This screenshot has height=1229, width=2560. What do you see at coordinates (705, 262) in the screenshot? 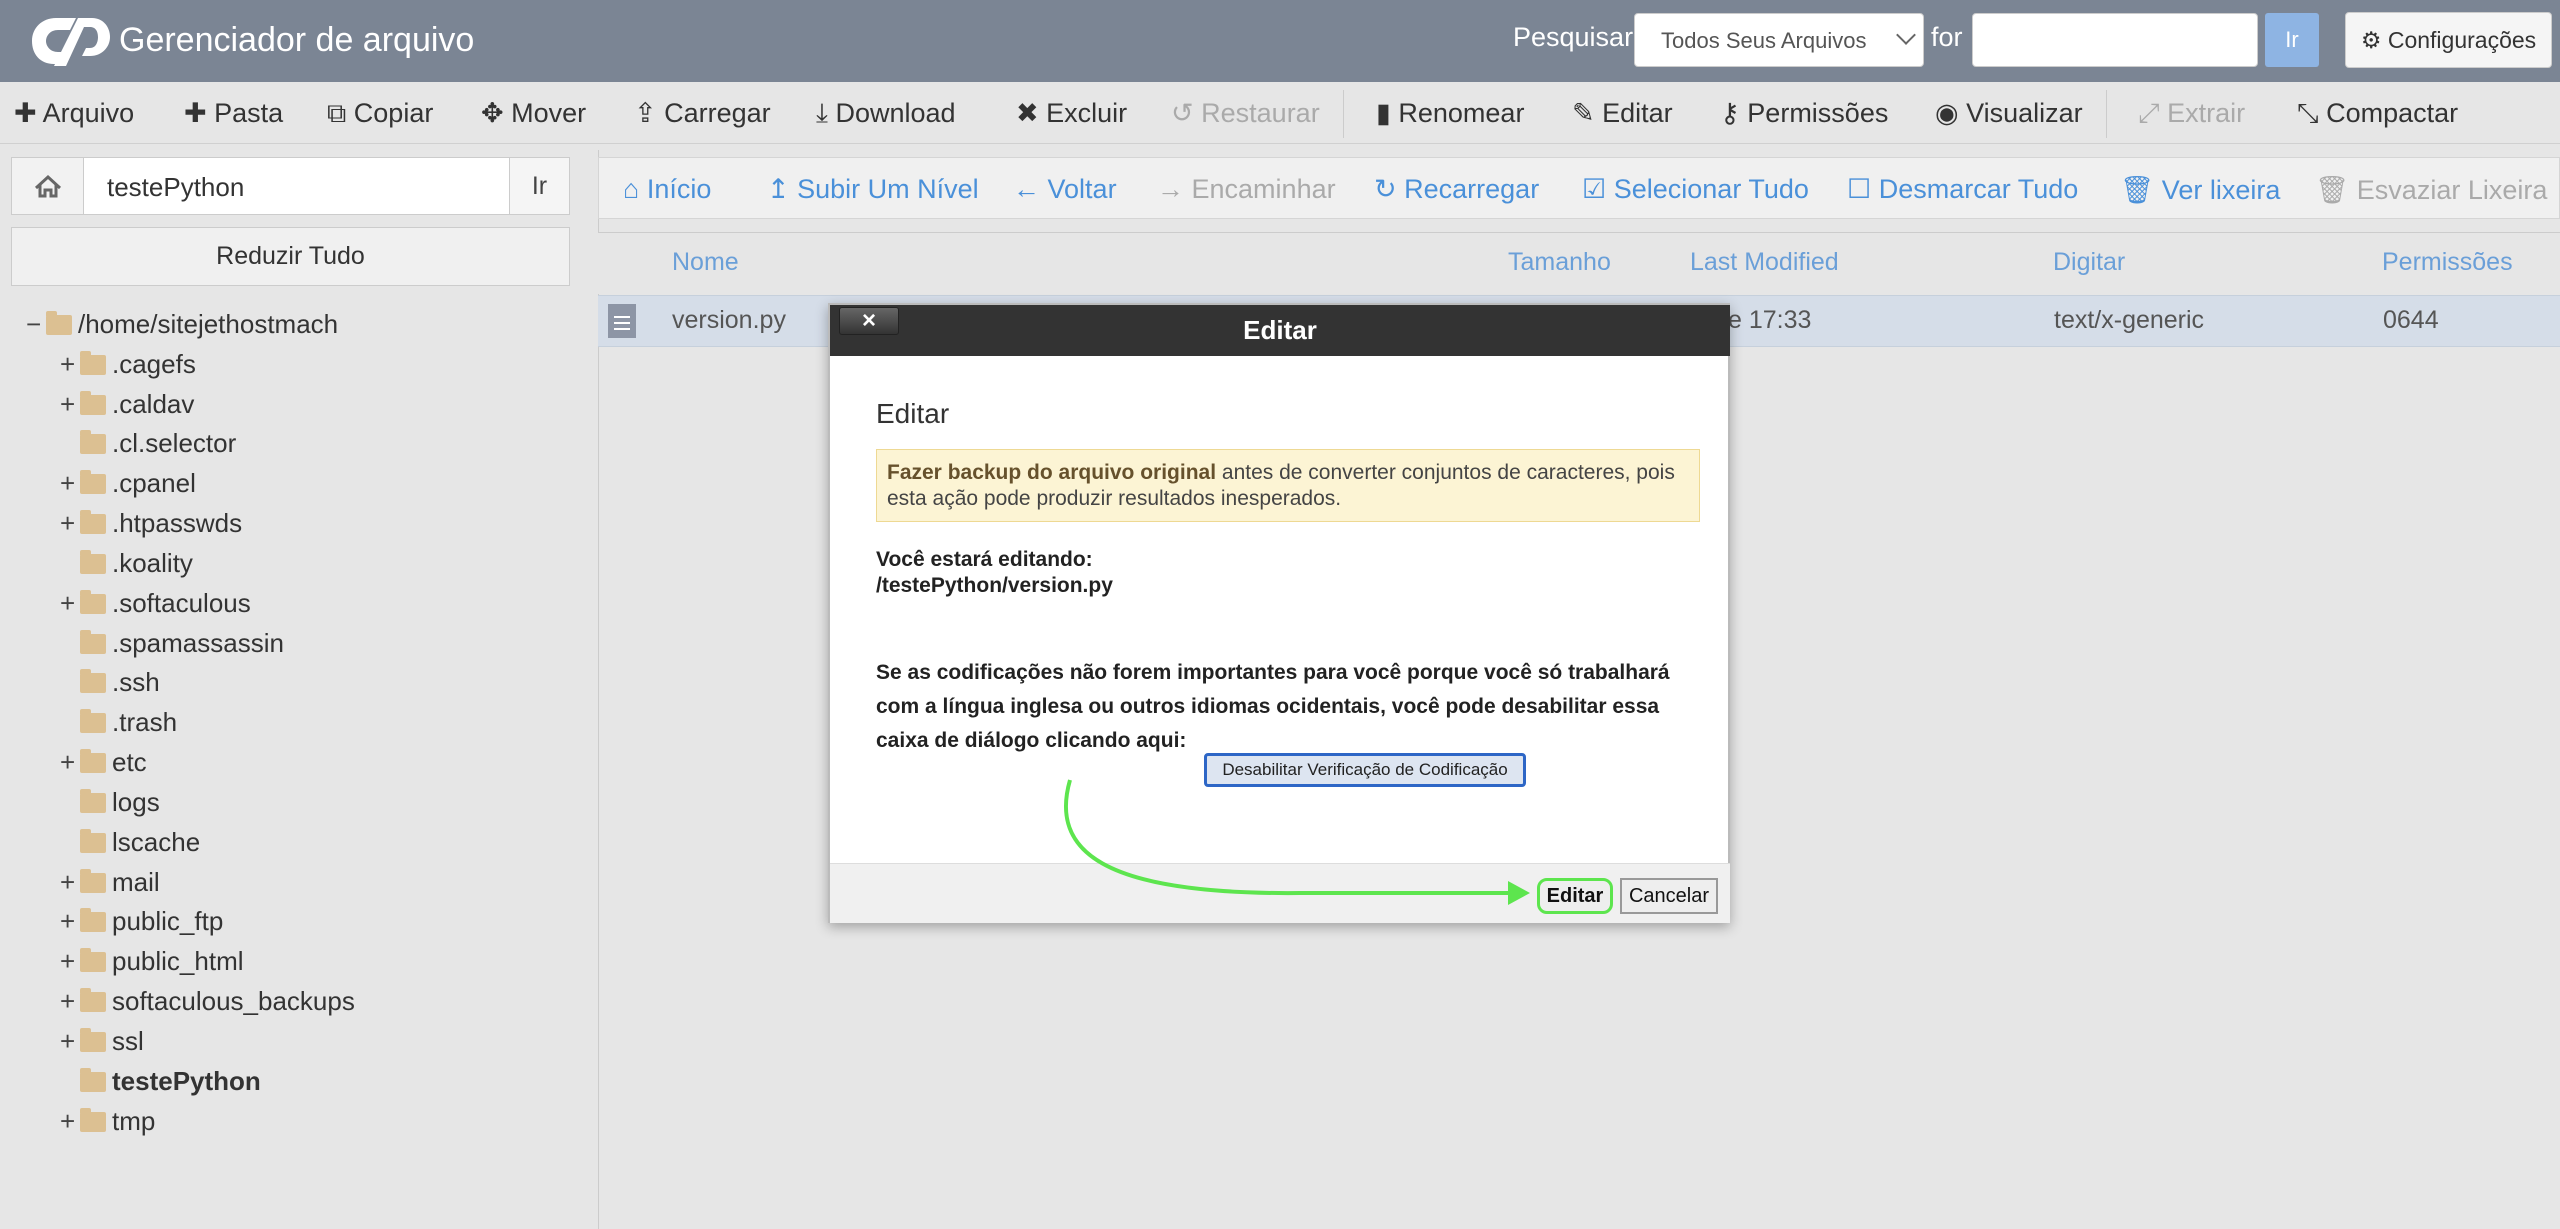
I see `column-name: Nome` at bounding box center [705, 262].